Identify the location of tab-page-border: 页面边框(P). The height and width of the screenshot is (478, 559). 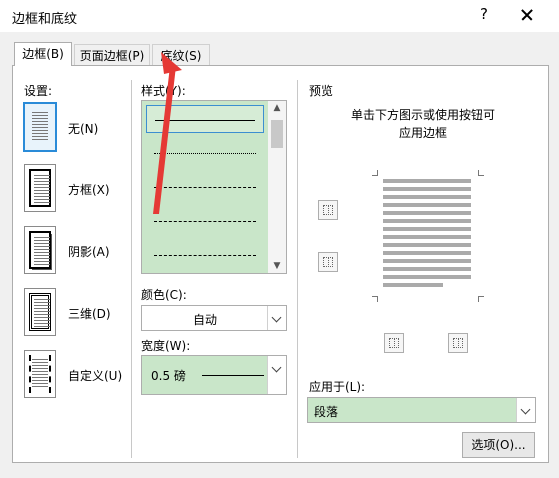
(112, 55).